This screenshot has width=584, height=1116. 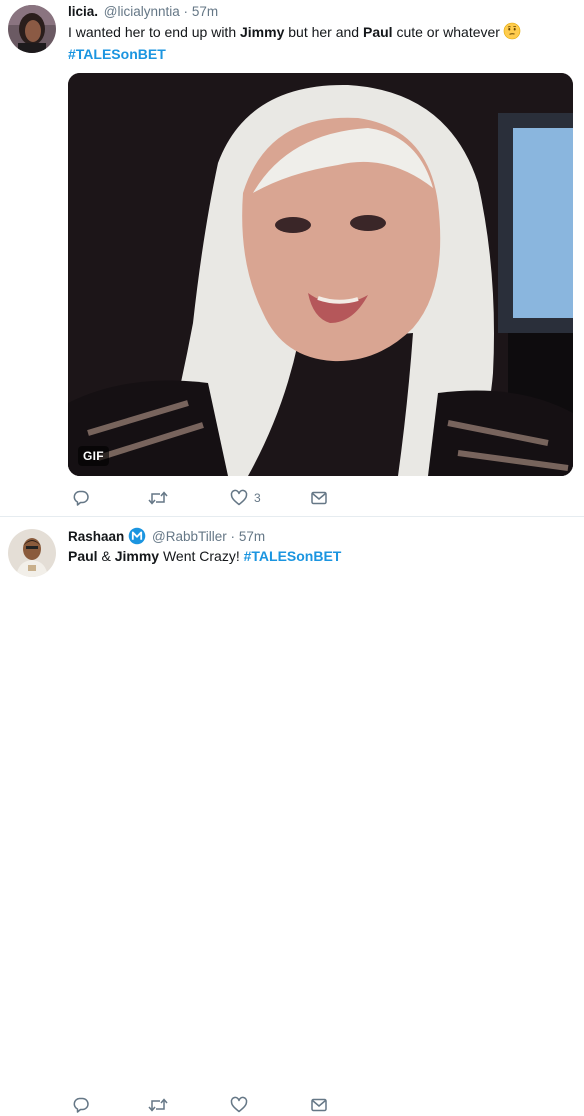 What do you see at coordinates (512, 33) in the screenshot?
I see `thinking-face-emoji-icon` at bounding box center [512, 33].